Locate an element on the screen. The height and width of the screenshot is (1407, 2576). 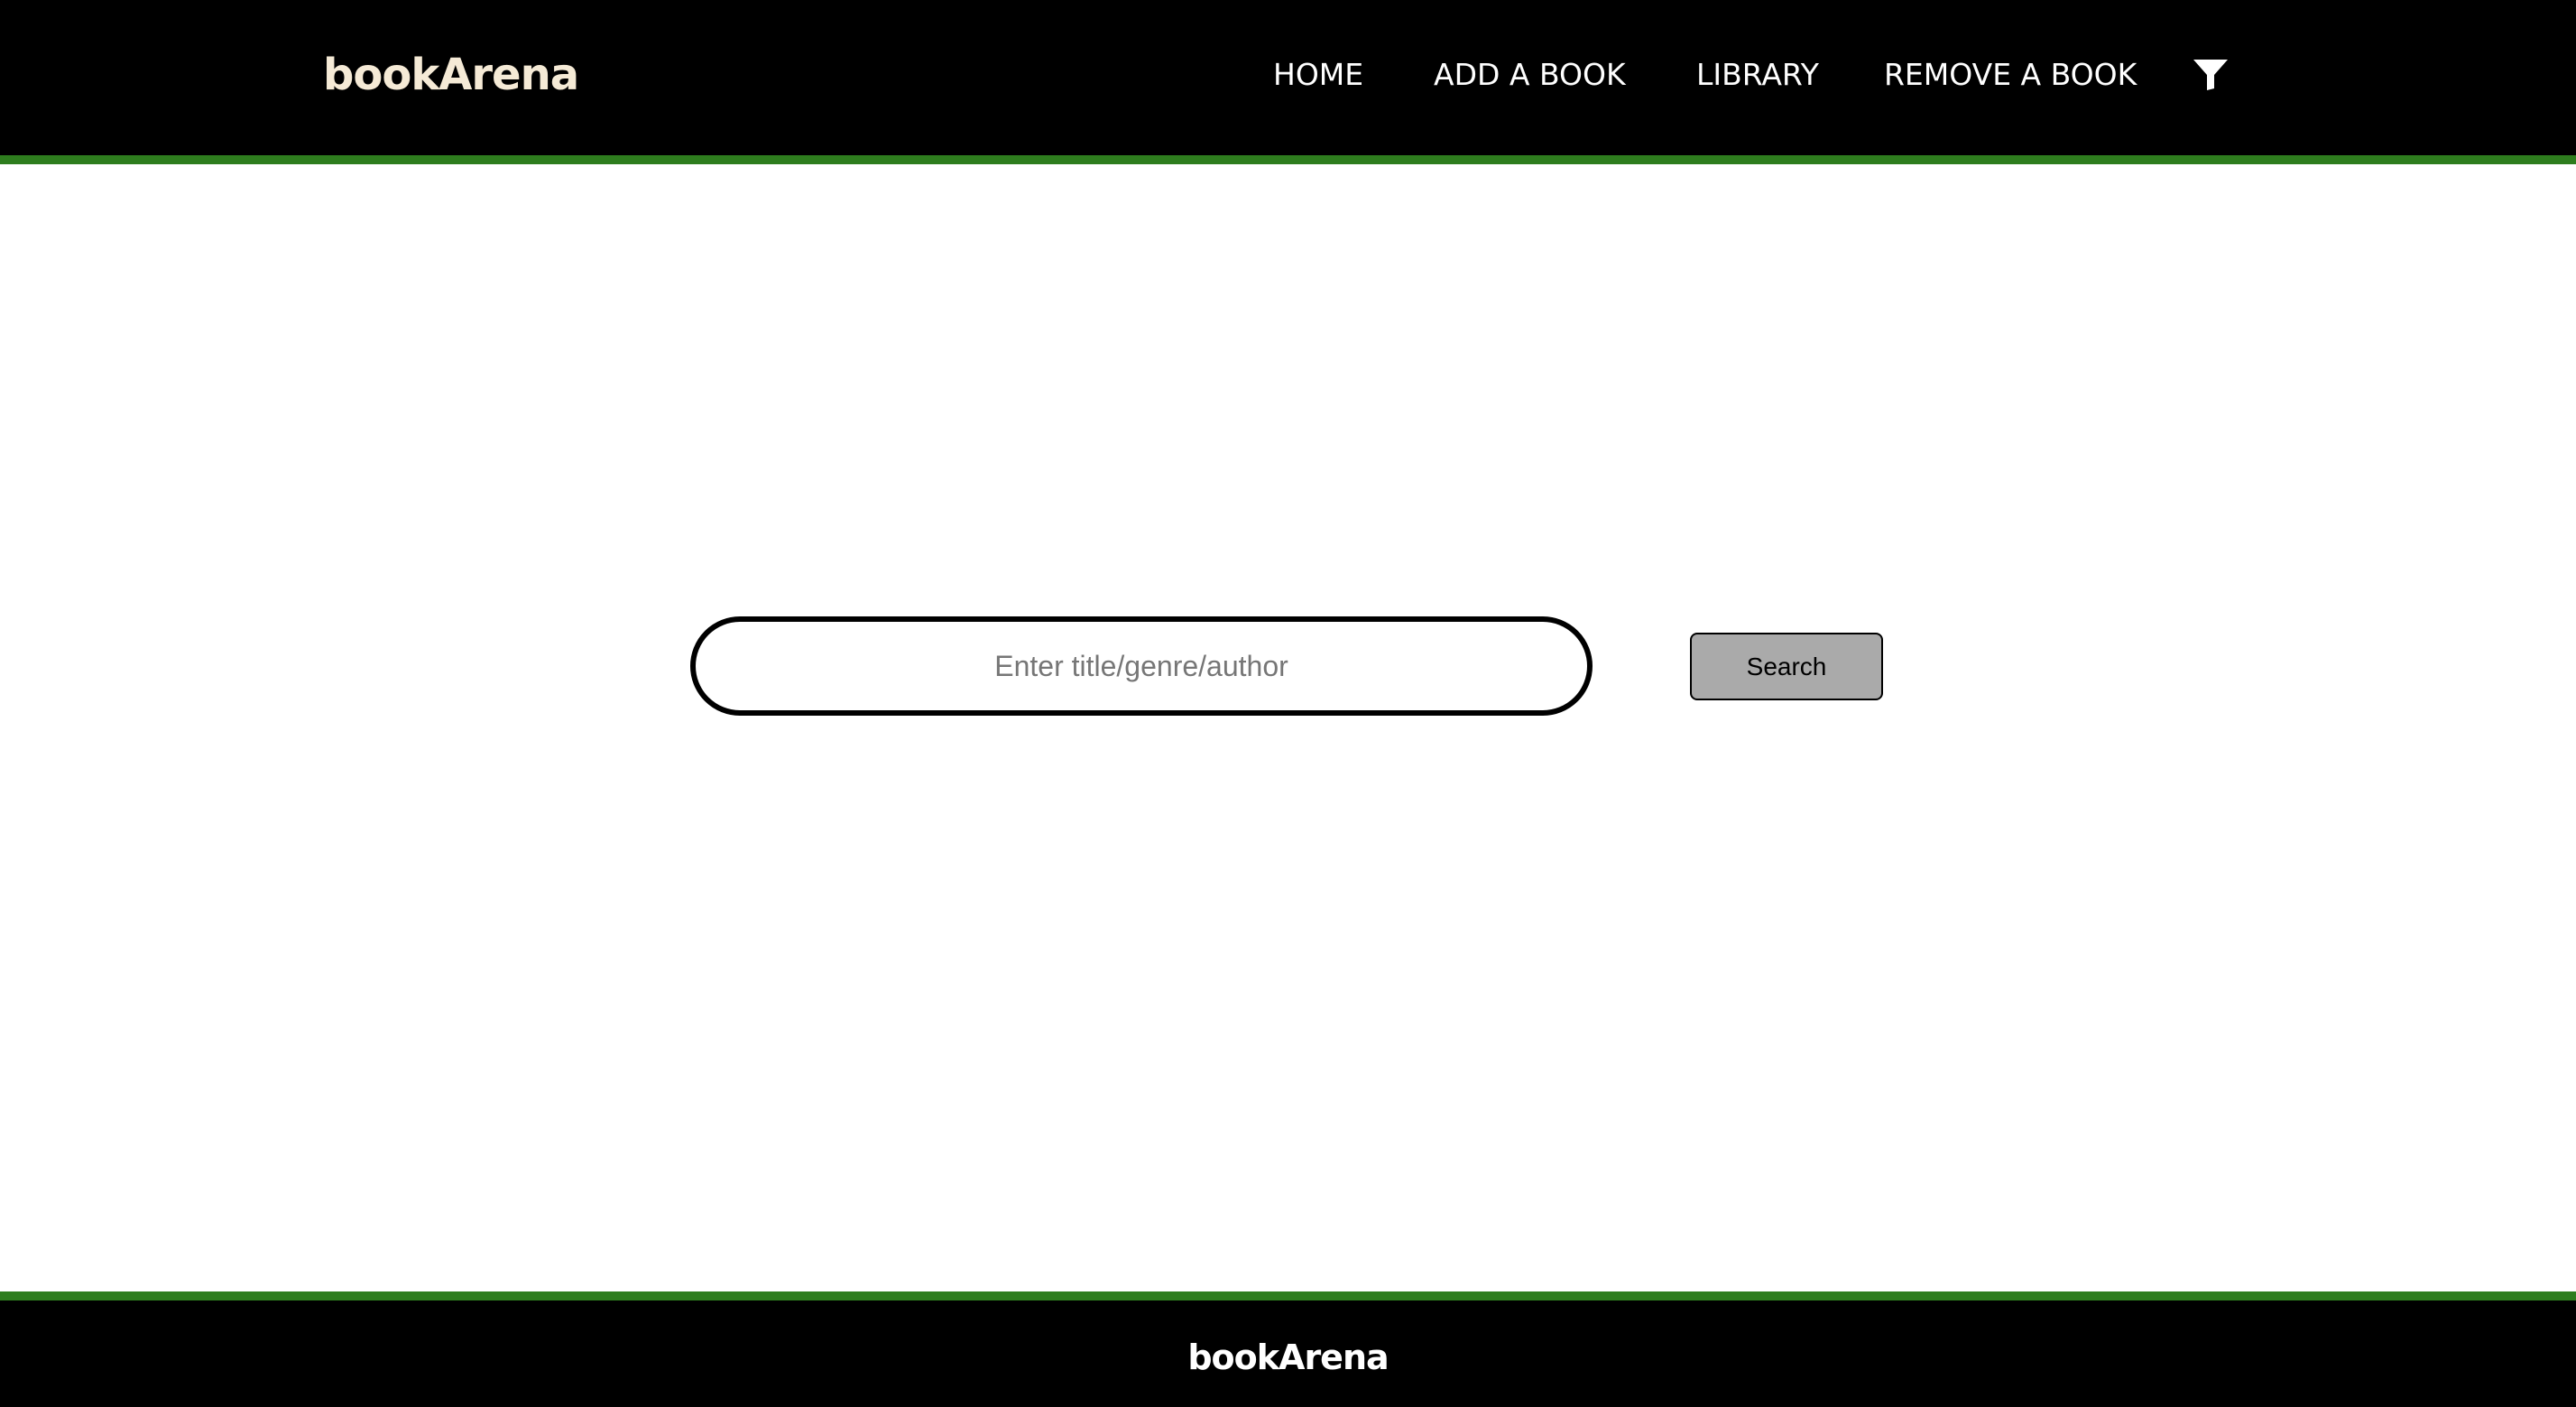
search-button: Search is located at coordinates (1786, 666).